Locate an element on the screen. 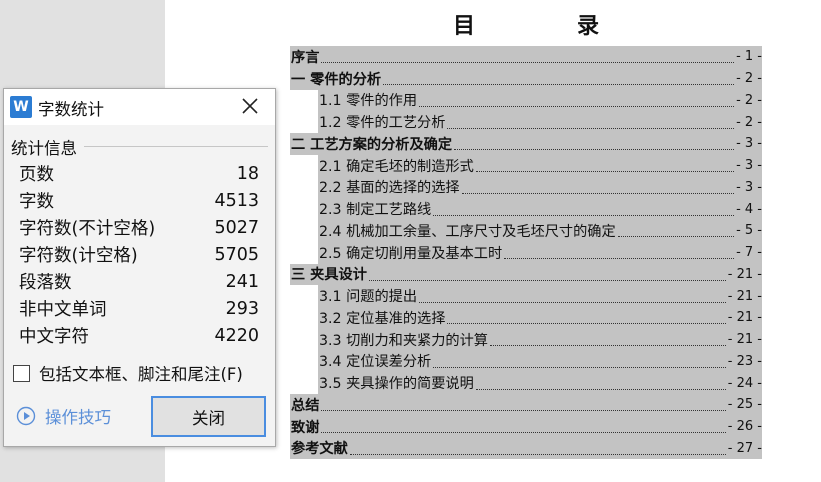 The height and width of the screenshot is (482, 821). tips-label: 操作技巧 is located at coordinates (78, 417).